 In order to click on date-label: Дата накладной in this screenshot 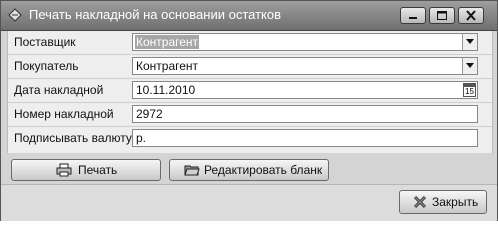, I will do `click(59, 90)`.